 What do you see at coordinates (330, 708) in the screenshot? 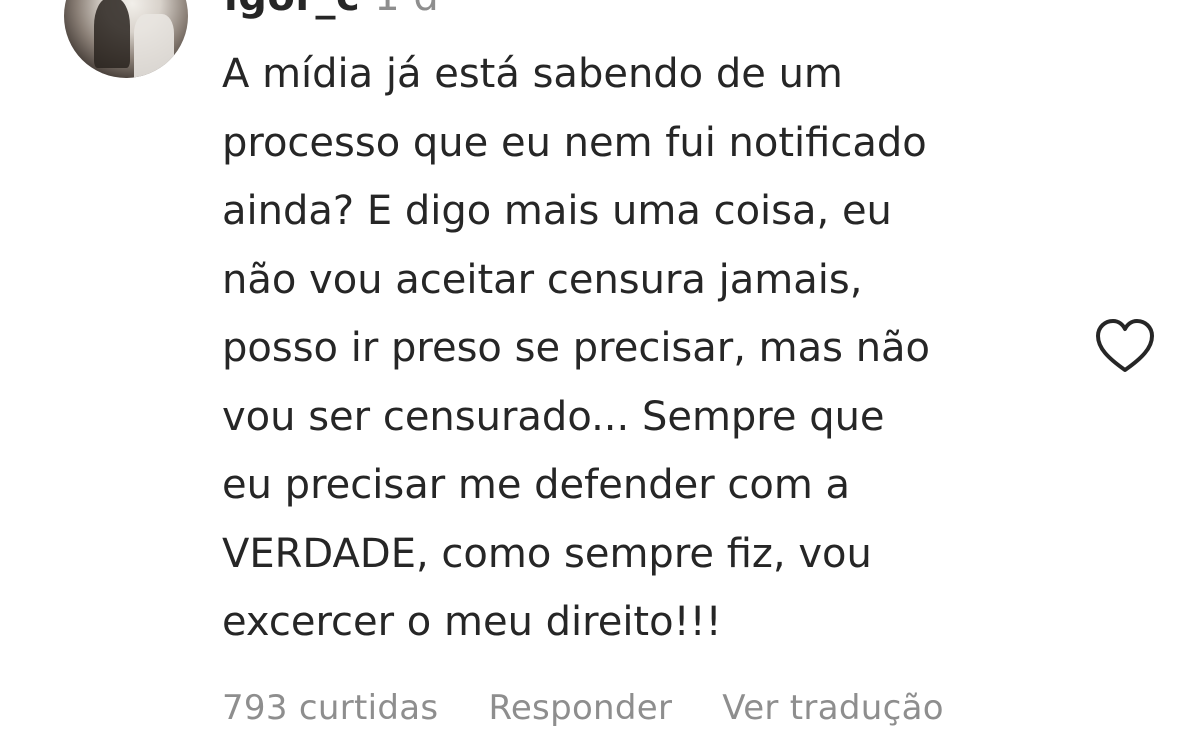
I see `likes-count: 793 curtidas` at bounding box center [330, 708].